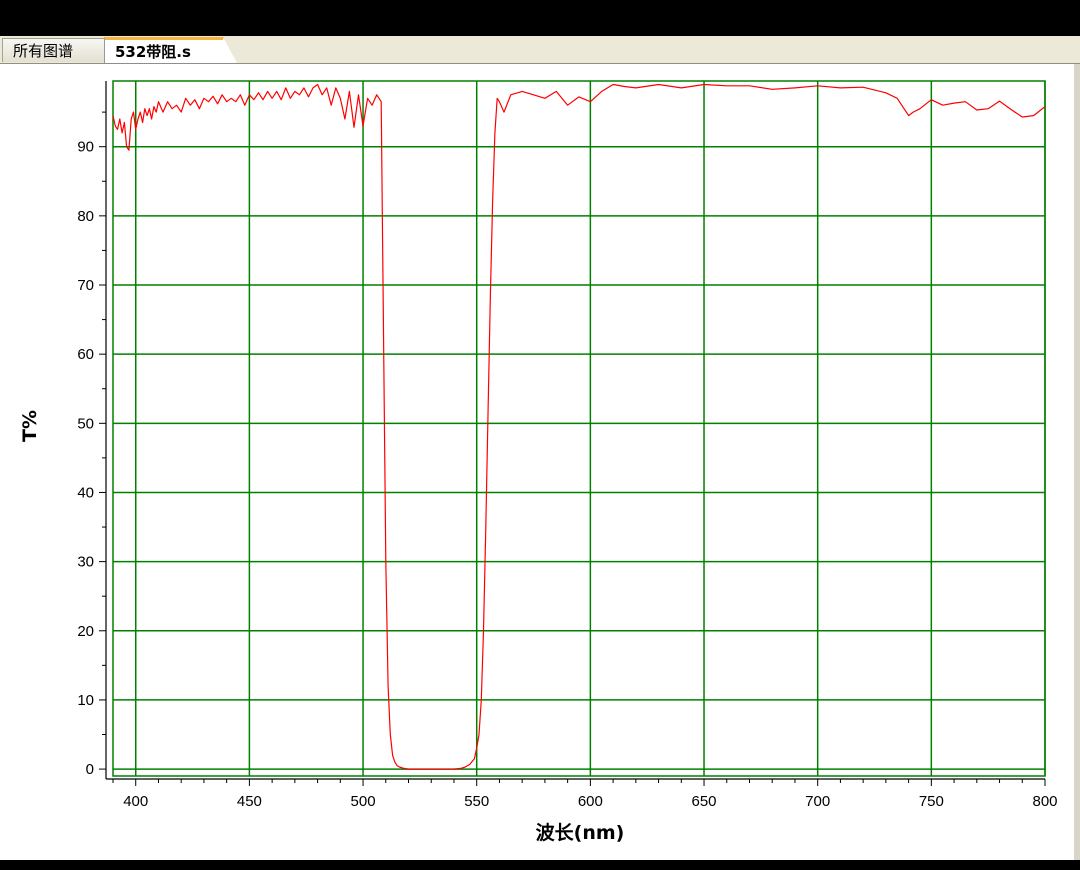 The width and height of the screenshot is (1080, 870). What do you see at coordinates (85, 423) in the screenshot?
I see `y-tick-label: 50` at bounding box center [85, 423].